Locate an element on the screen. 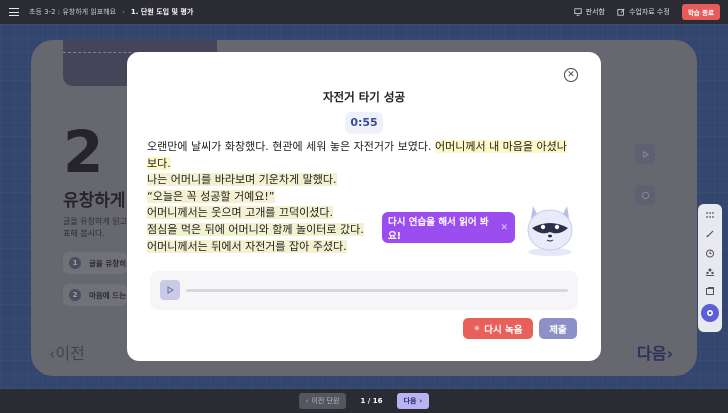 This screenshot has height=413, width=728. menu-icon is located at coordinates (14, 12).